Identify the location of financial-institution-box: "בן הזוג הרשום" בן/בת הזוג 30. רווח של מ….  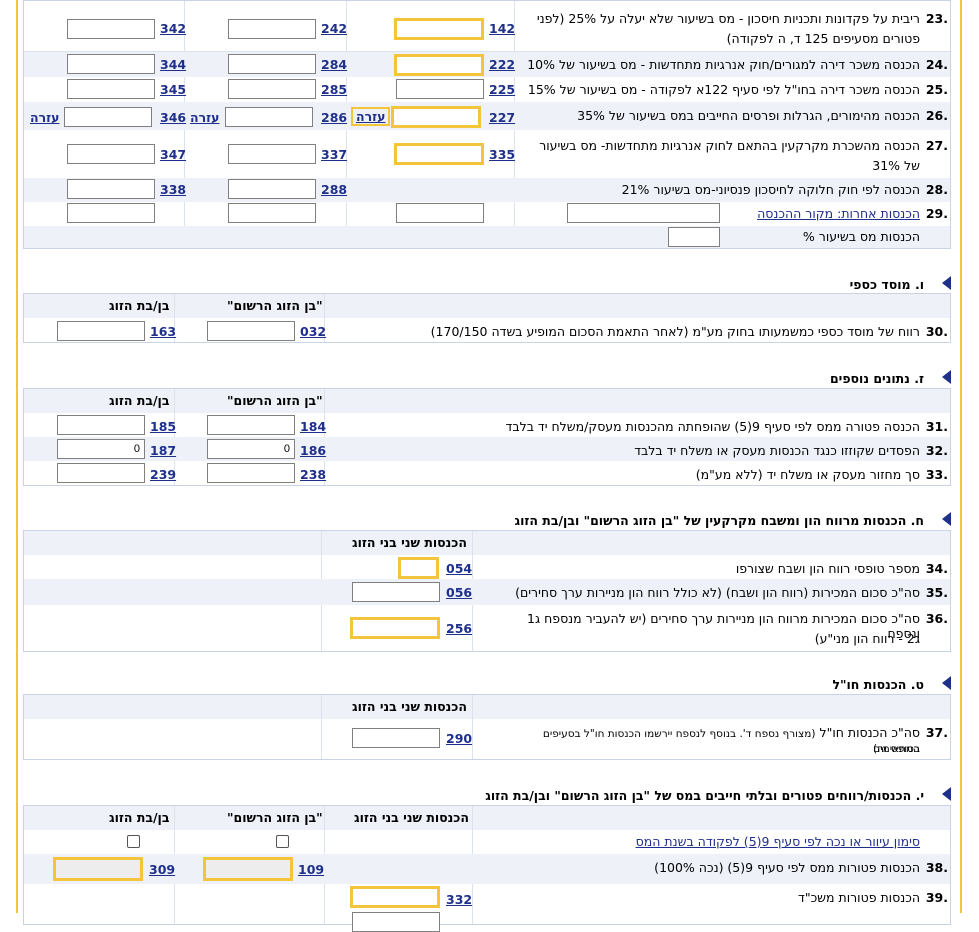
(487, 318).